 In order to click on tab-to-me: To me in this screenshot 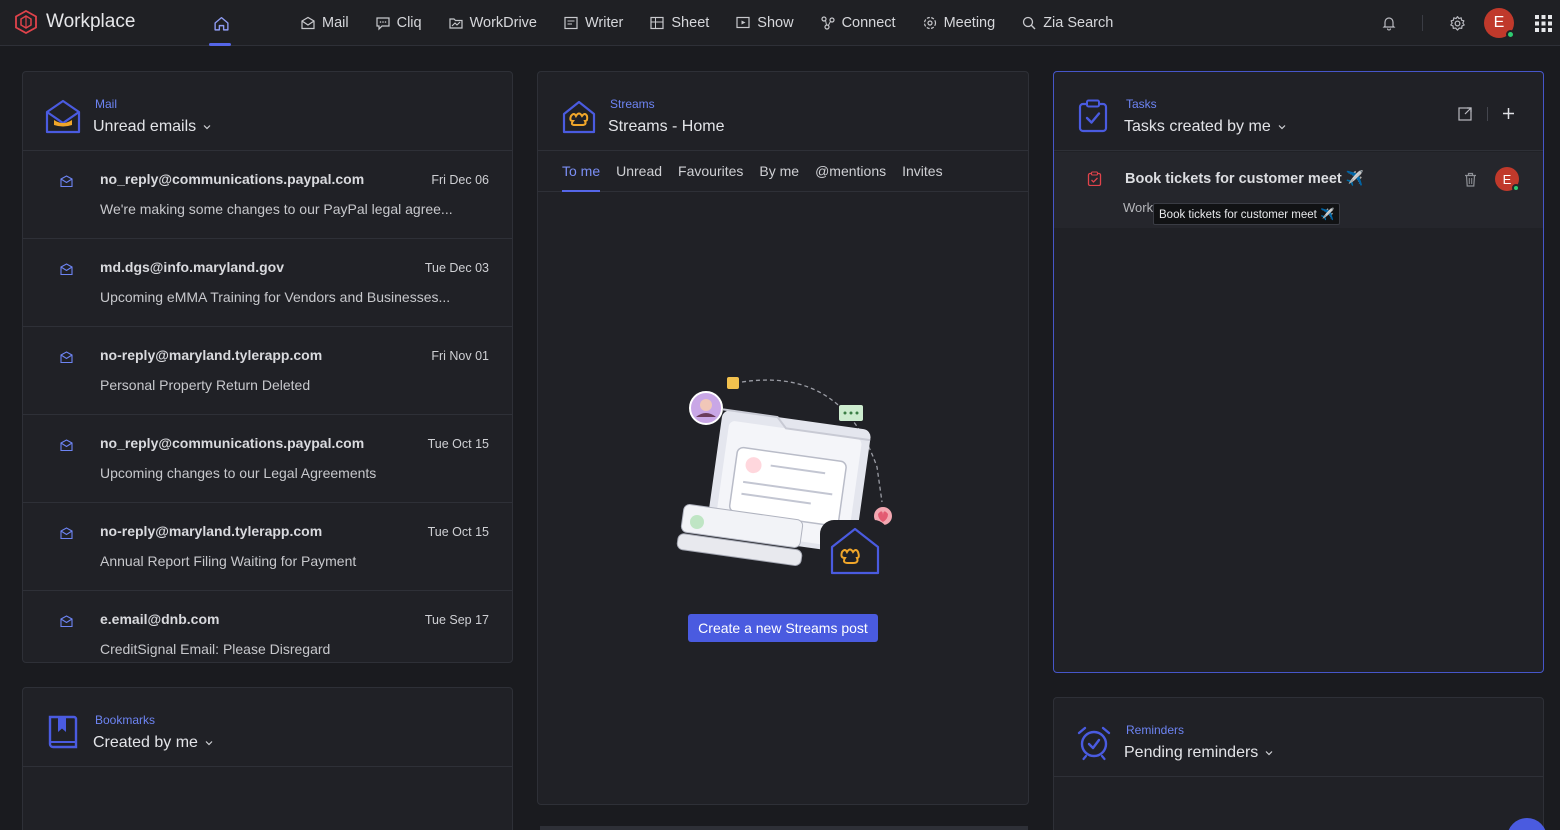, I will do `click(581, 171)`.